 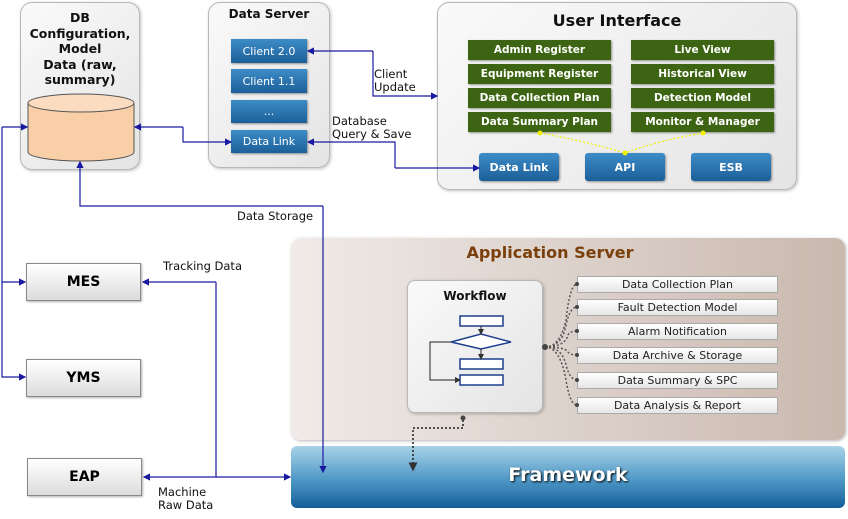 I want to click on label-line: Raw Data, so click(x=186, y=505).